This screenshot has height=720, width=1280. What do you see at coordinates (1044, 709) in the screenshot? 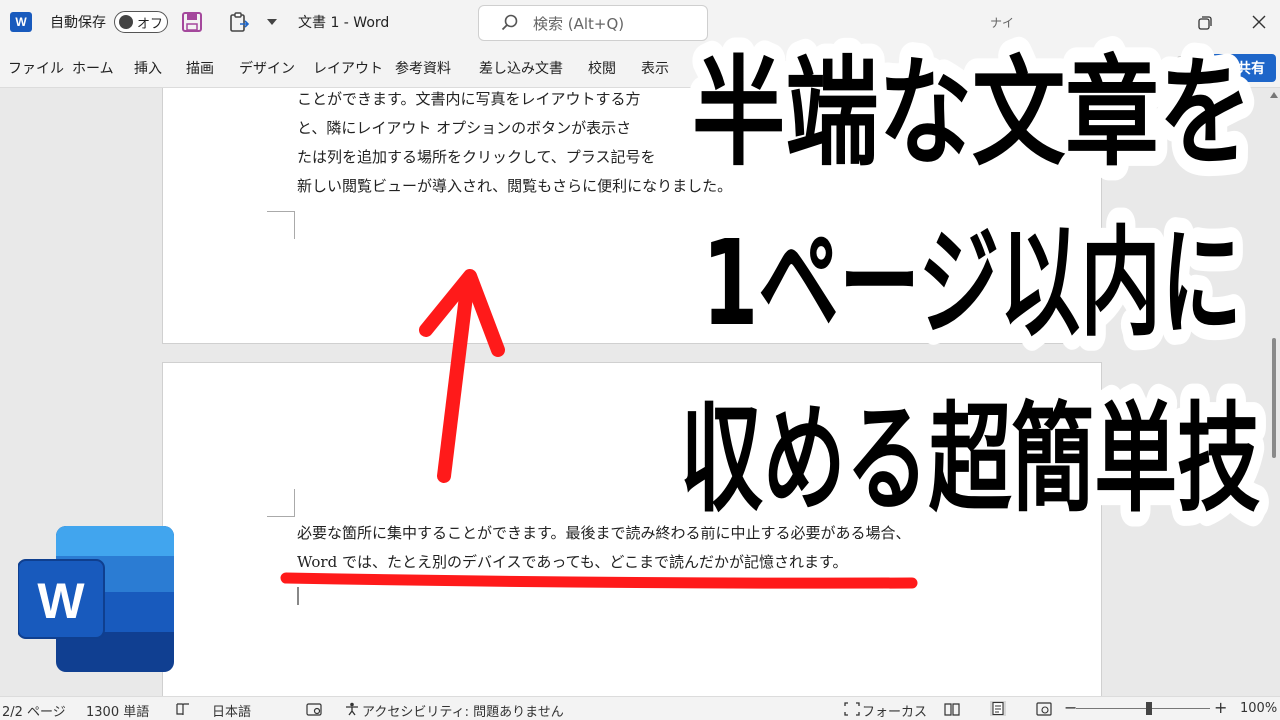
I see `web-layout-icon` at bounding box center [1044, 709].